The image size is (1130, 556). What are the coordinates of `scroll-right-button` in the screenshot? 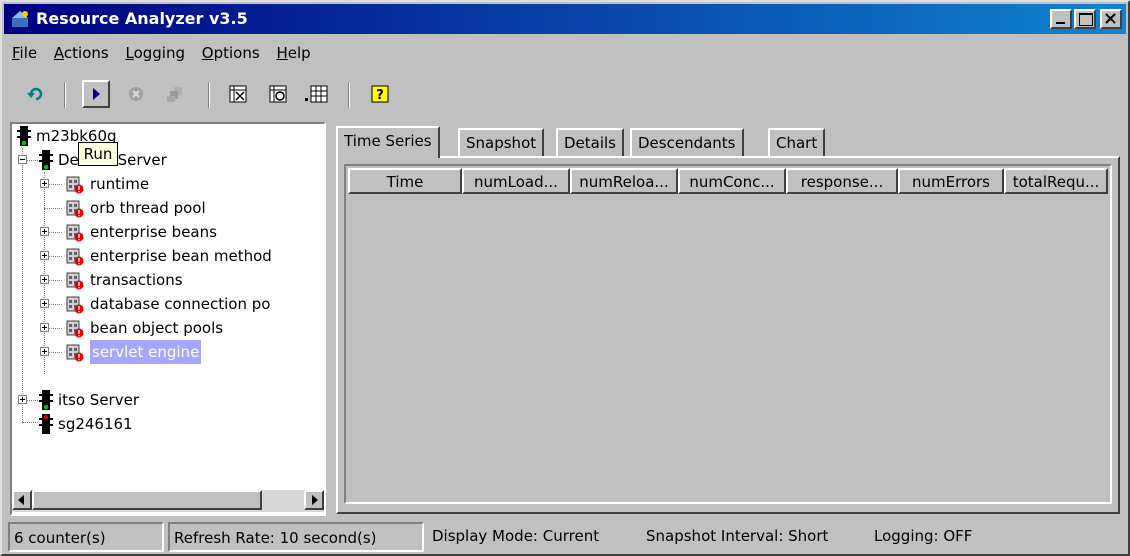 It's located at (314, 500).